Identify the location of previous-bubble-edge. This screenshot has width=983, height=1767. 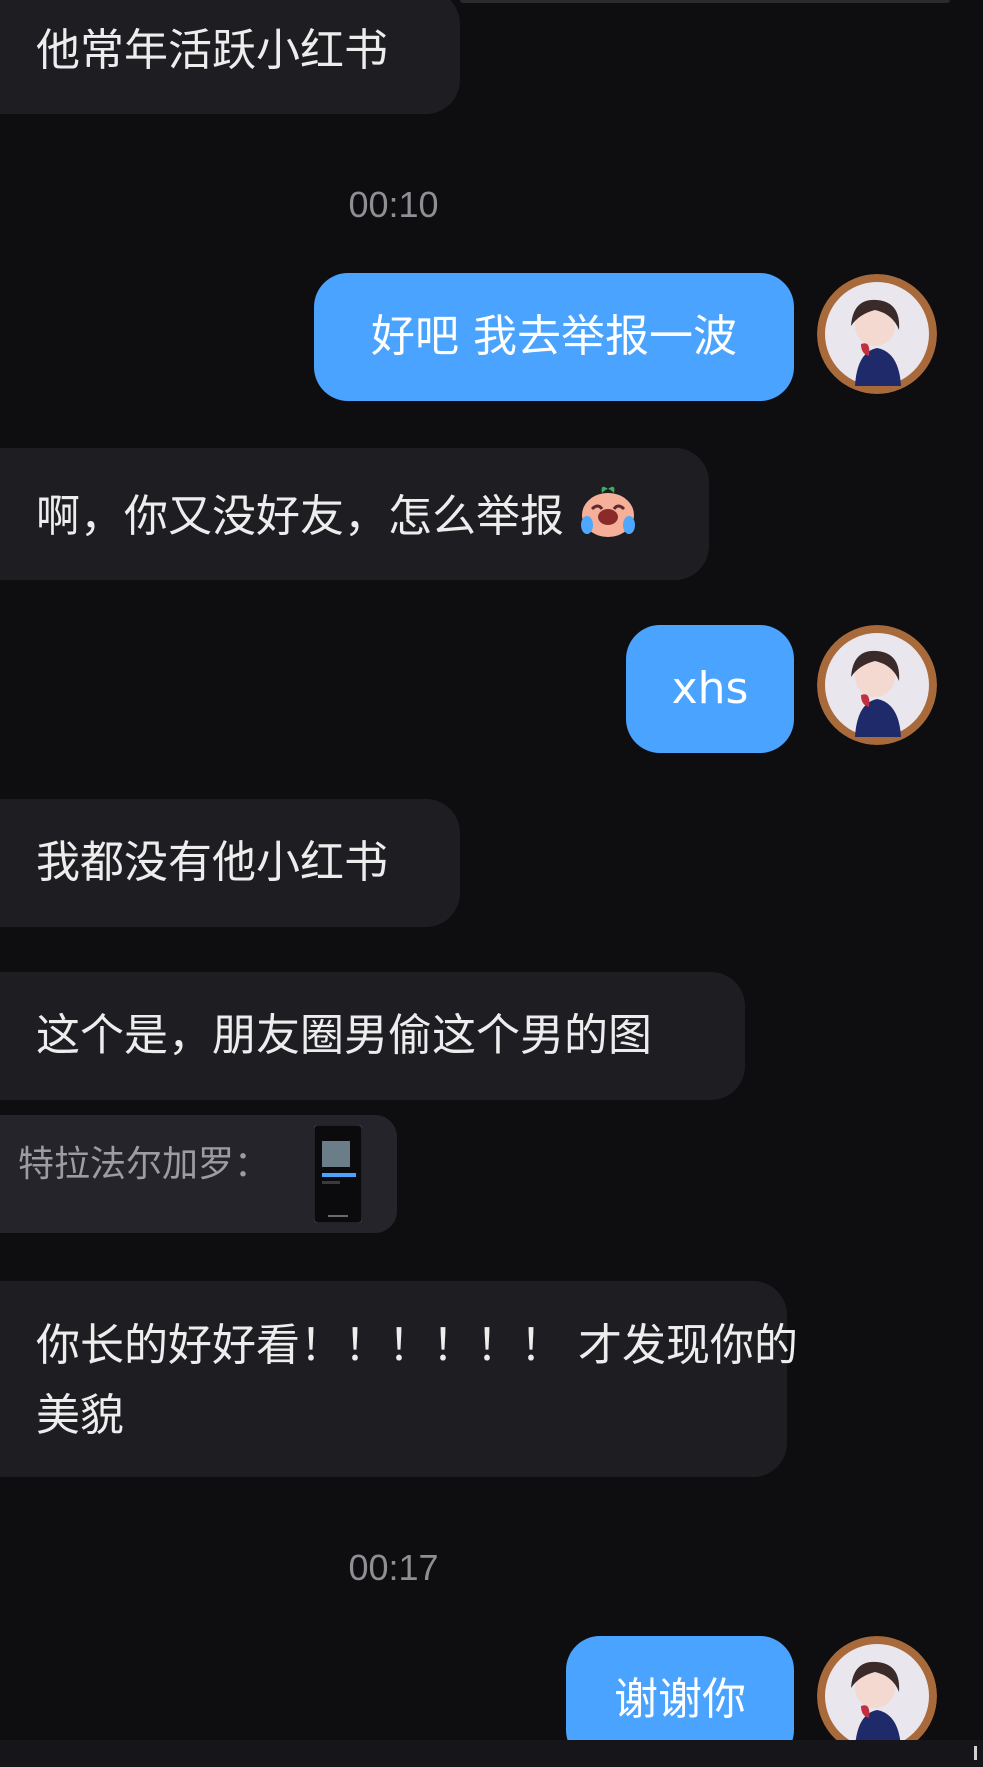
(705, 1).